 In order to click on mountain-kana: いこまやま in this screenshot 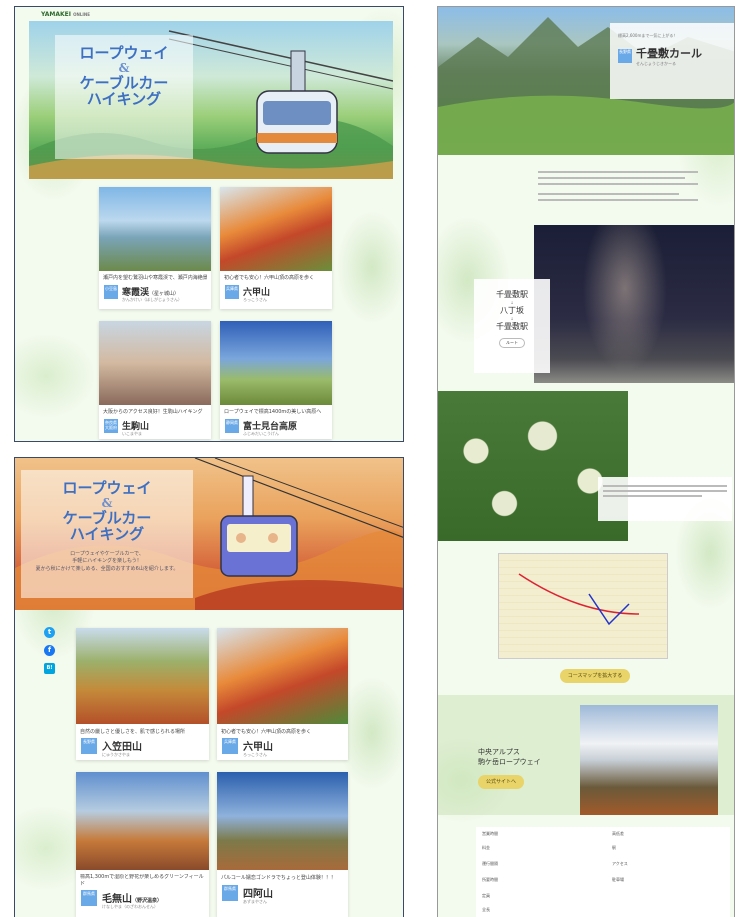, I will do `click(132, 433)`.